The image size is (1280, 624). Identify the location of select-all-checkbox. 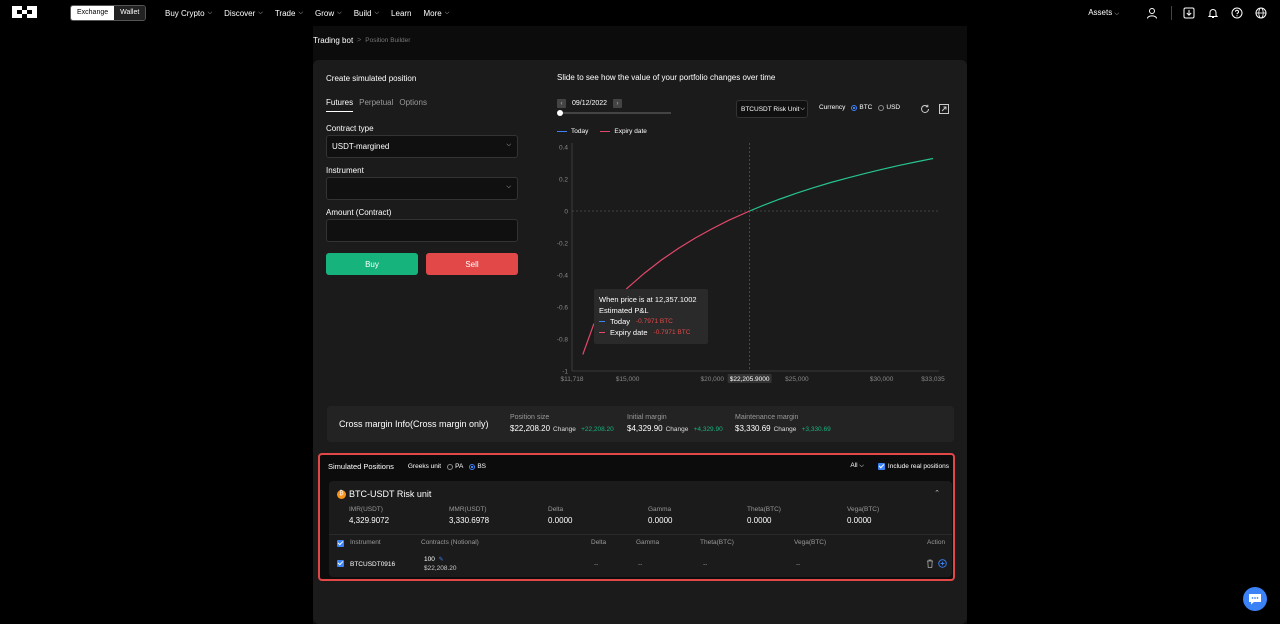
(340, 543).